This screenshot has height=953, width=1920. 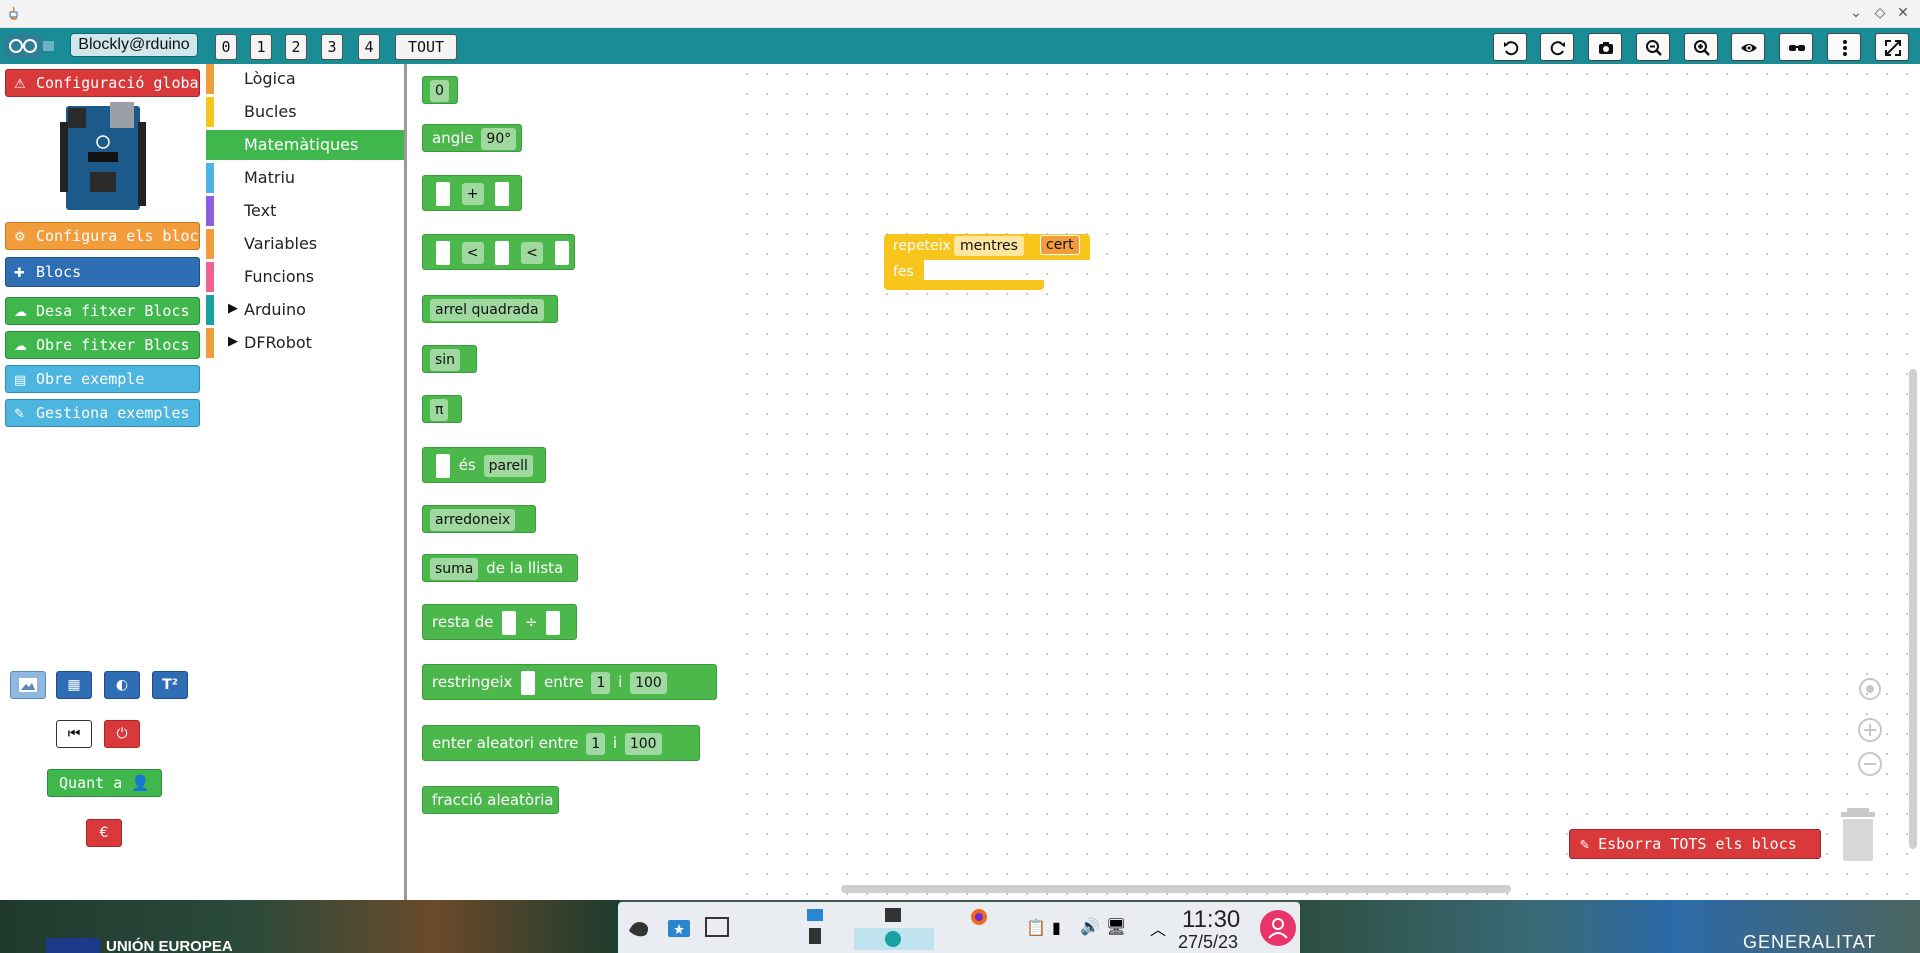 I want to click on random-int-block: enter aleatori entre 1 i 100, so click(x=561, y=743).